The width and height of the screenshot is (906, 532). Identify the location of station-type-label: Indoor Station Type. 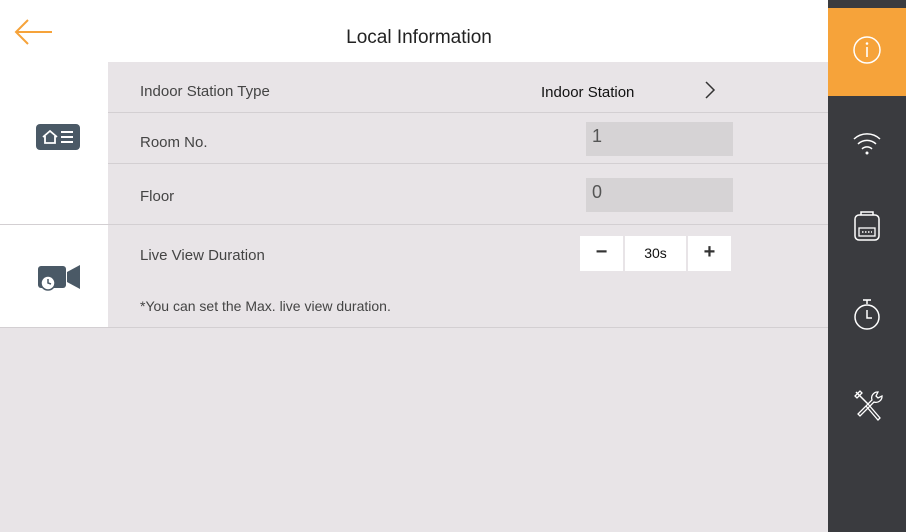
(205, 91).